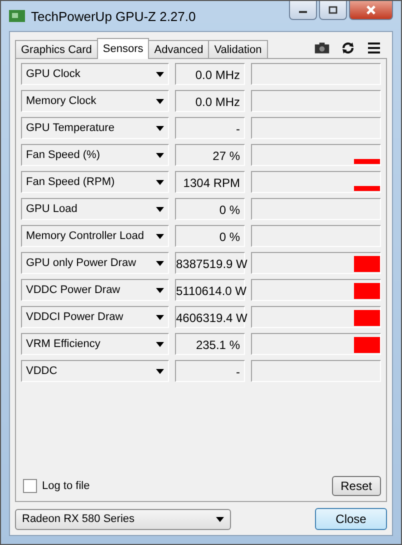  I want to click on sensor-value: 4606319.4 W, so click(210, 317).